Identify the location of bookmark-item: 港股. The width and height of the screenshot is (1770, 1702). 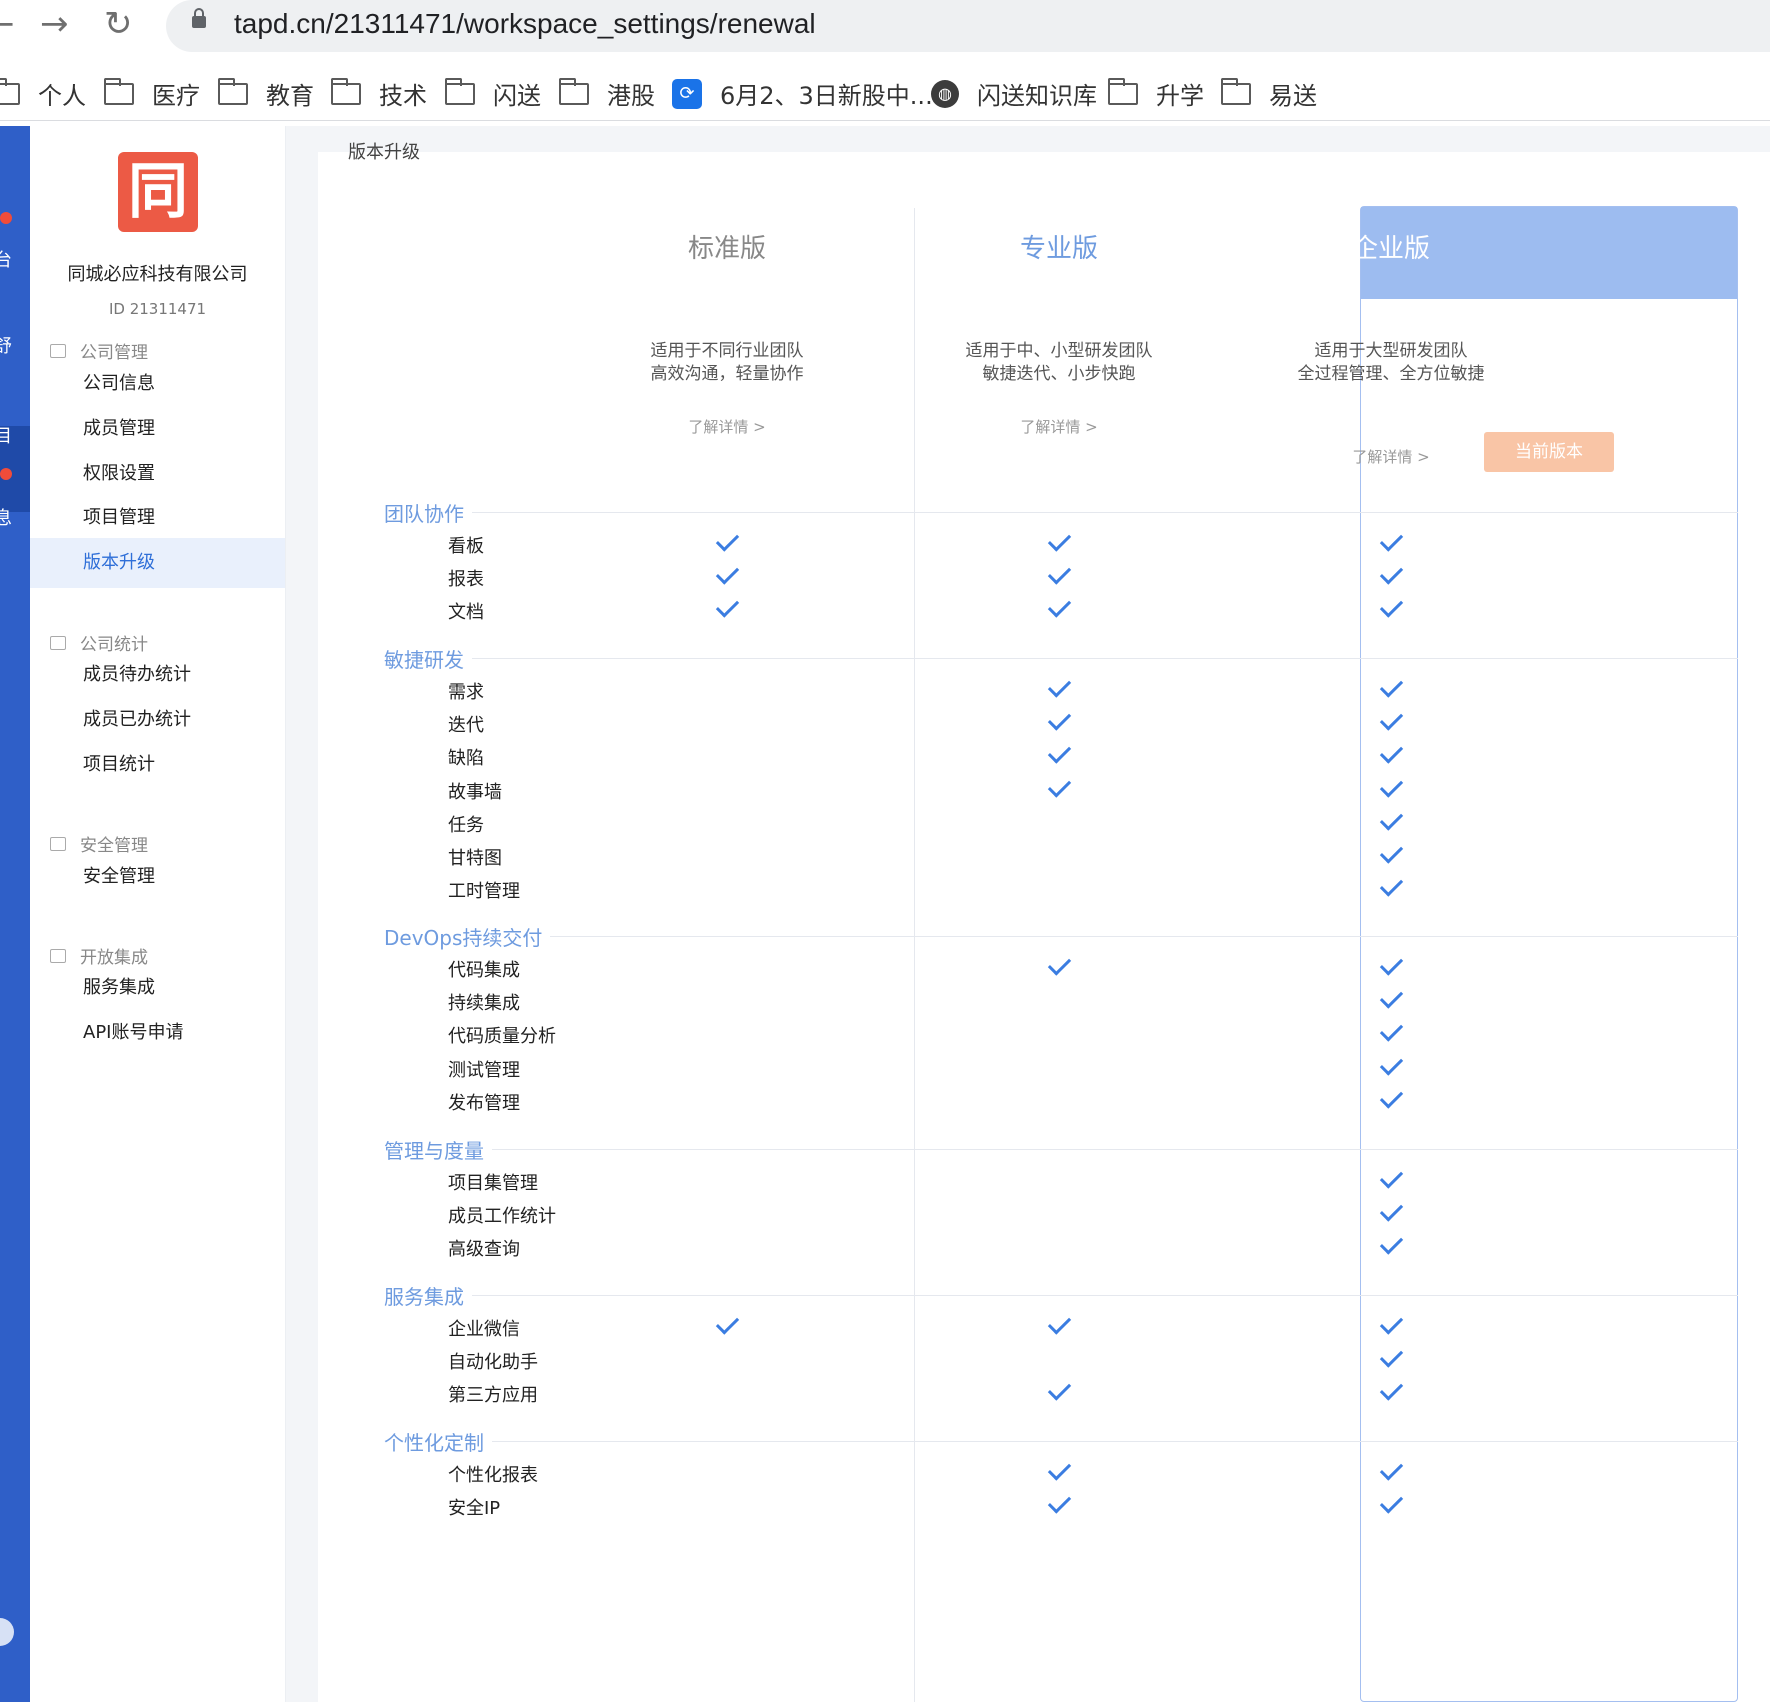
(606, 93).